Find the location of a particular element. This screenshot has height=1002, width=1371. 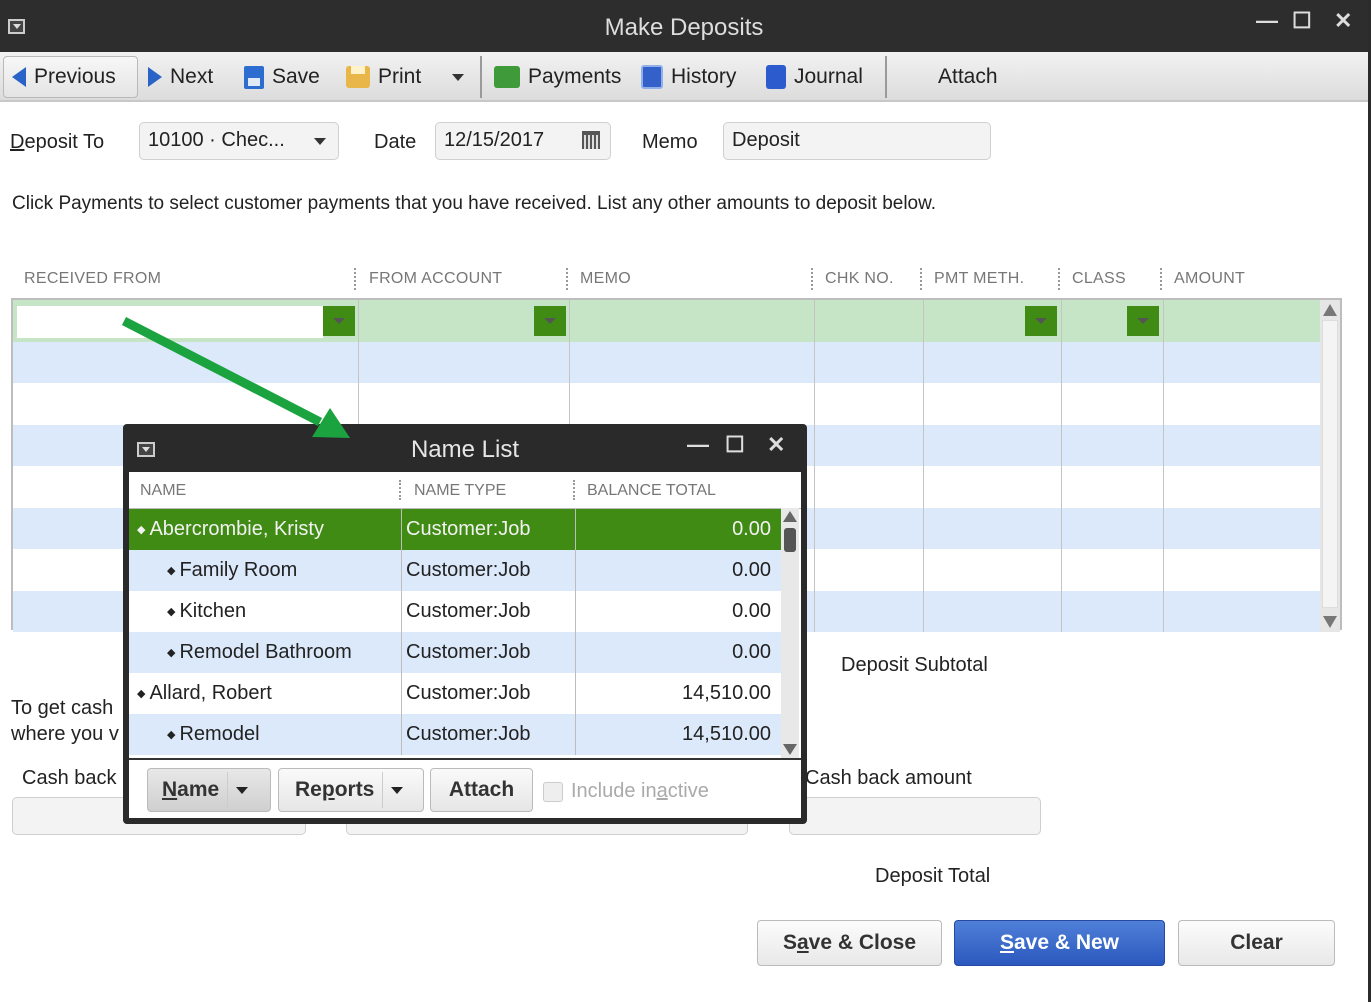

col-balance-total: BALANCE TOTAL is located at coordinates (651, 491).